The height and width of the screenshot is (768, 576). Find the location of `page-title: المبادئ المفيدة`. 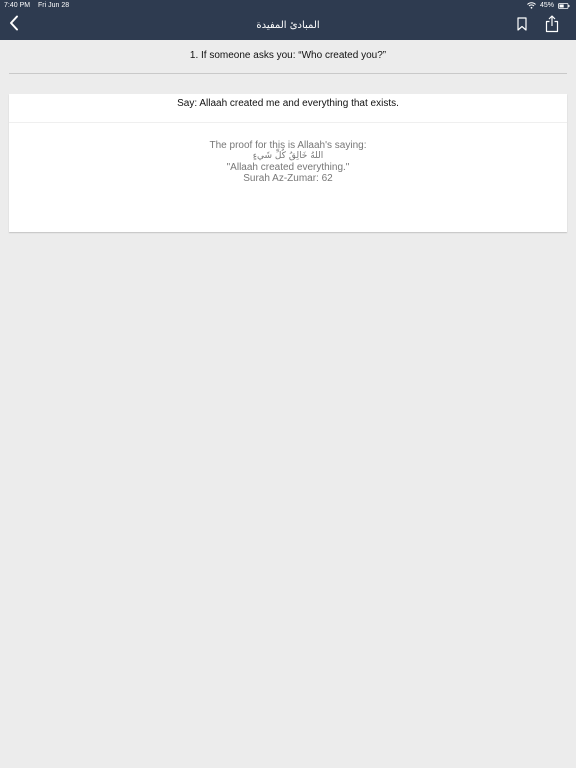

page-title: المبادئ المفيدة is located at coordinates (288, 25).